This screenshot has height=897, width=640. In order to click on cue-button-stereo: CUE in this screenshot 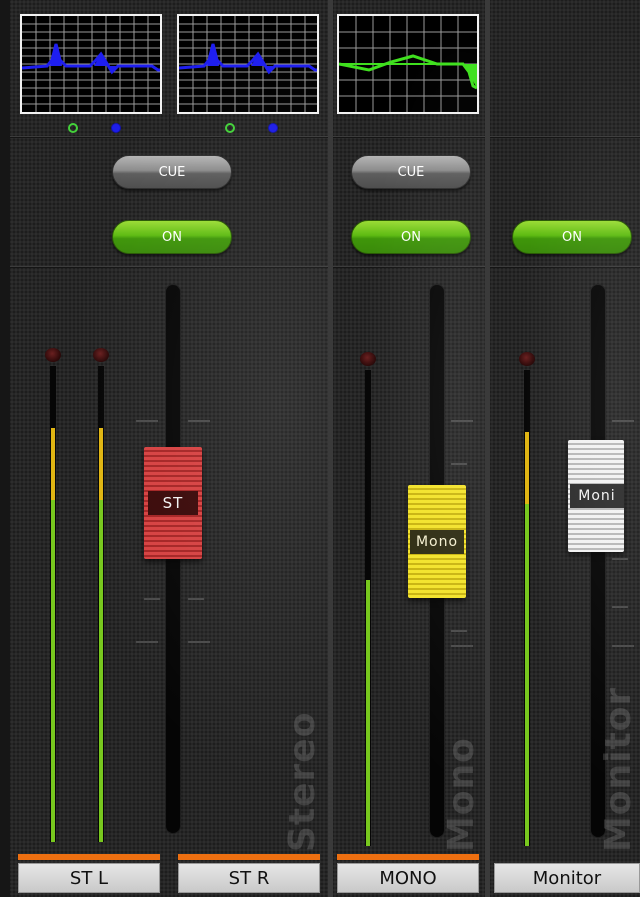, I will do `click(172, 172)`.